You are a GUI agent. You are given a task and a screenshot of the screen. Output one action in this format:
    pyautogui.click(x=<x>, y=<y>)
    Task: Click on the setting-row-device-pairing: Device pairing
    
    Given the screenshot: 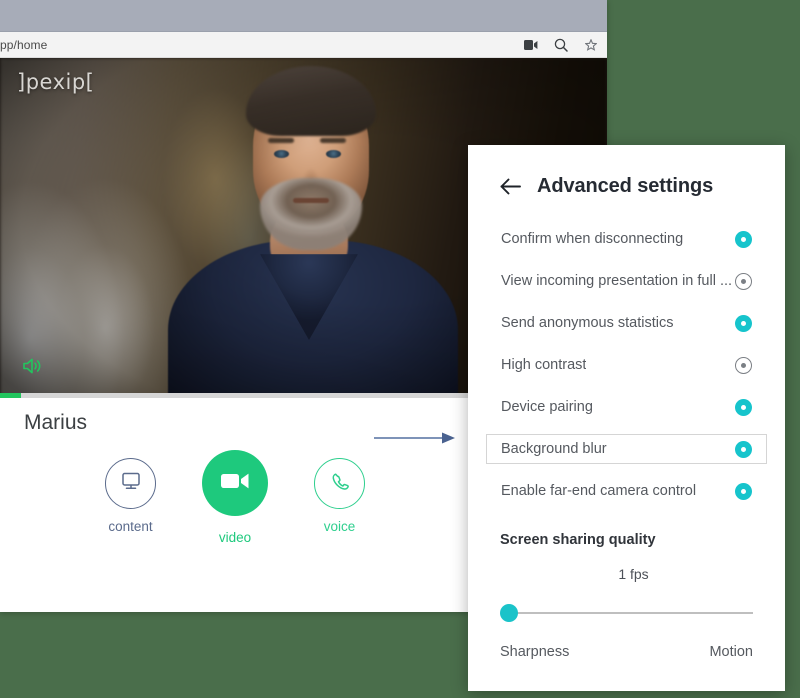 What is the action you would take?
    pyautogui.click(x=626, y=407)
    